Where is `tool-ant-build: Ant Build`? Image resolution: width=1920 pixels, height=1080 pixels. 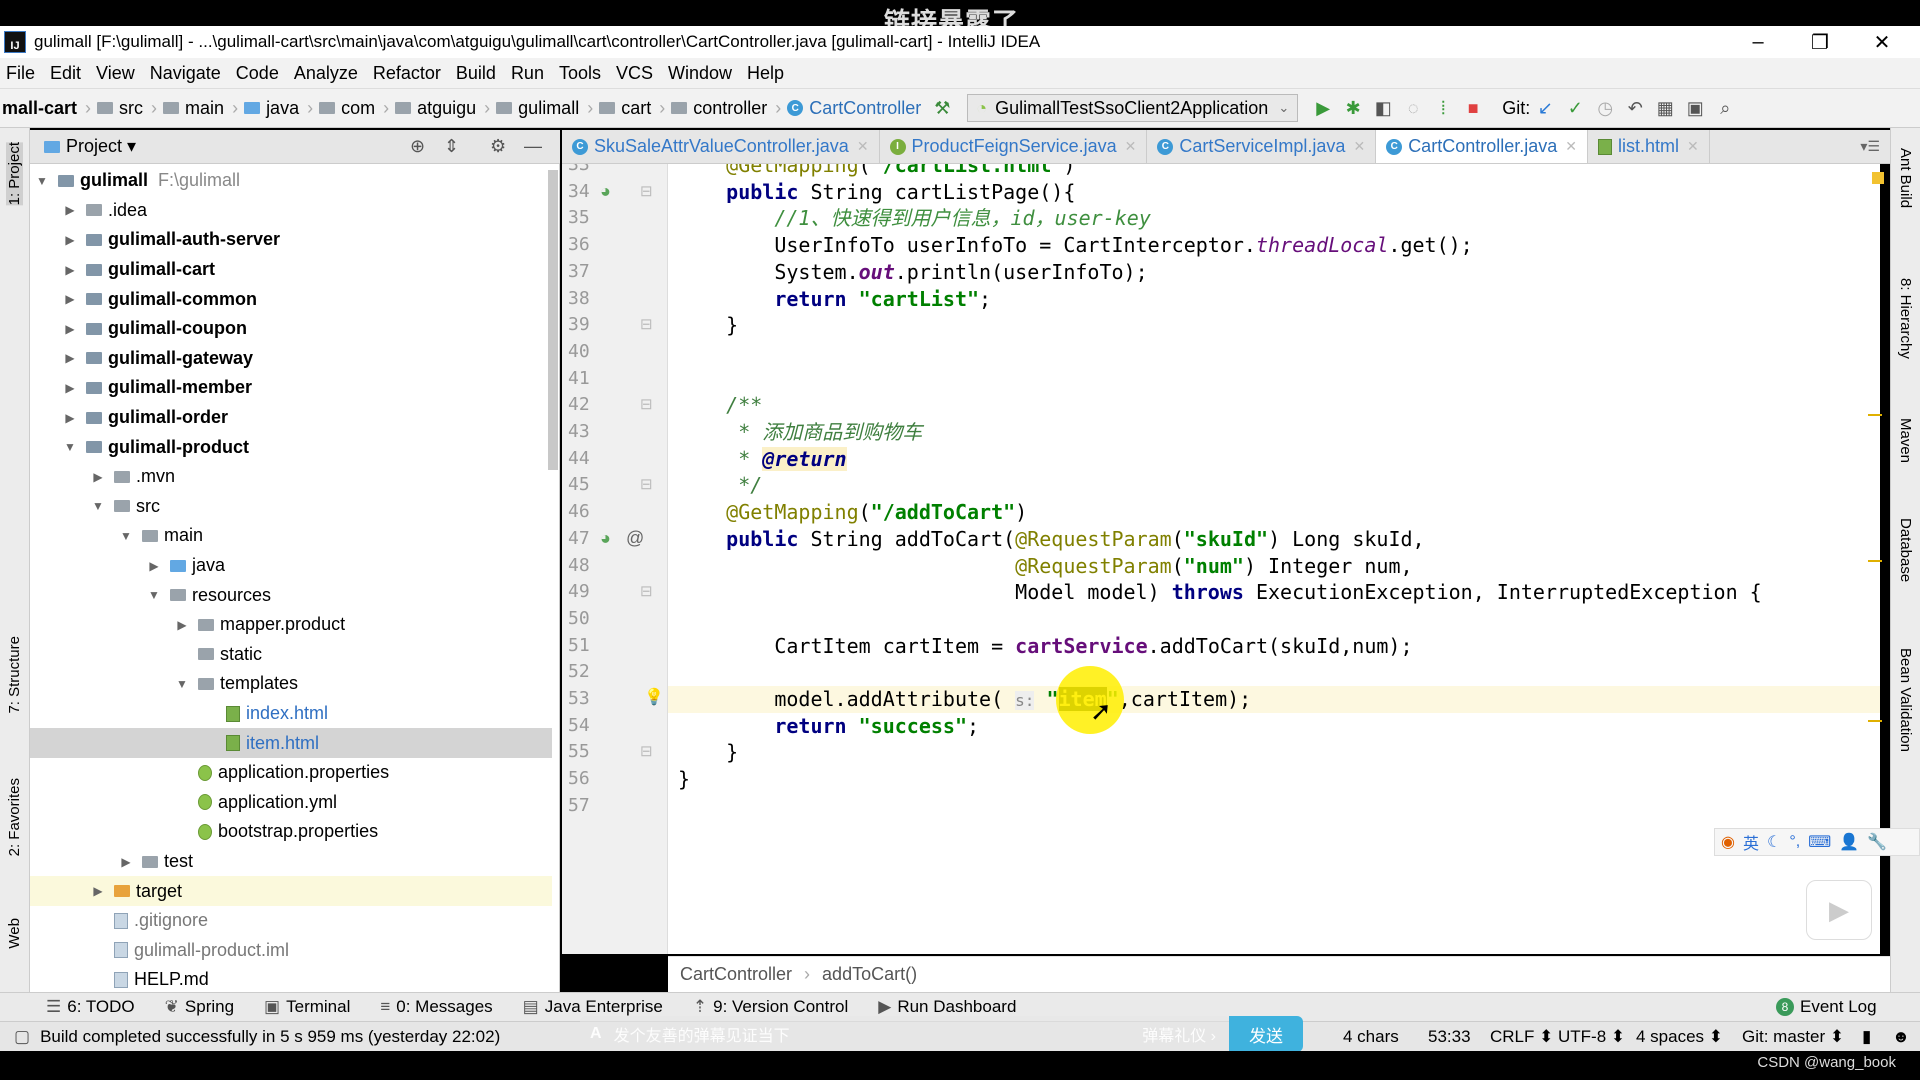 tool-ant-build: Ant Build is located at coordinates (1905, 178).